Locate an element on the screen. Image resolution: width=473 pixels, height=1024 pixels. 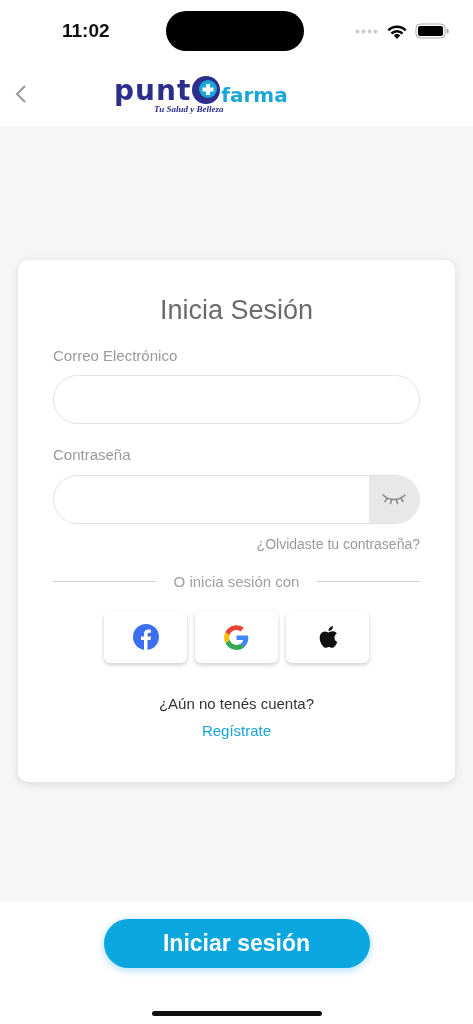
google-icon is located at coordinates (236, 637).